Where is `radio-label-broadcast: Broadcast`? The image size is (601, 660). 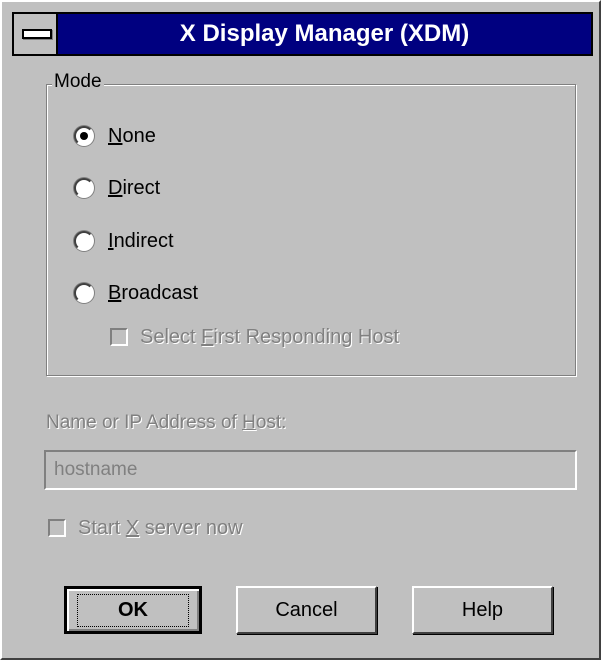 radio-label-broadcast: Broadcast is located at coordinates (153, 292).